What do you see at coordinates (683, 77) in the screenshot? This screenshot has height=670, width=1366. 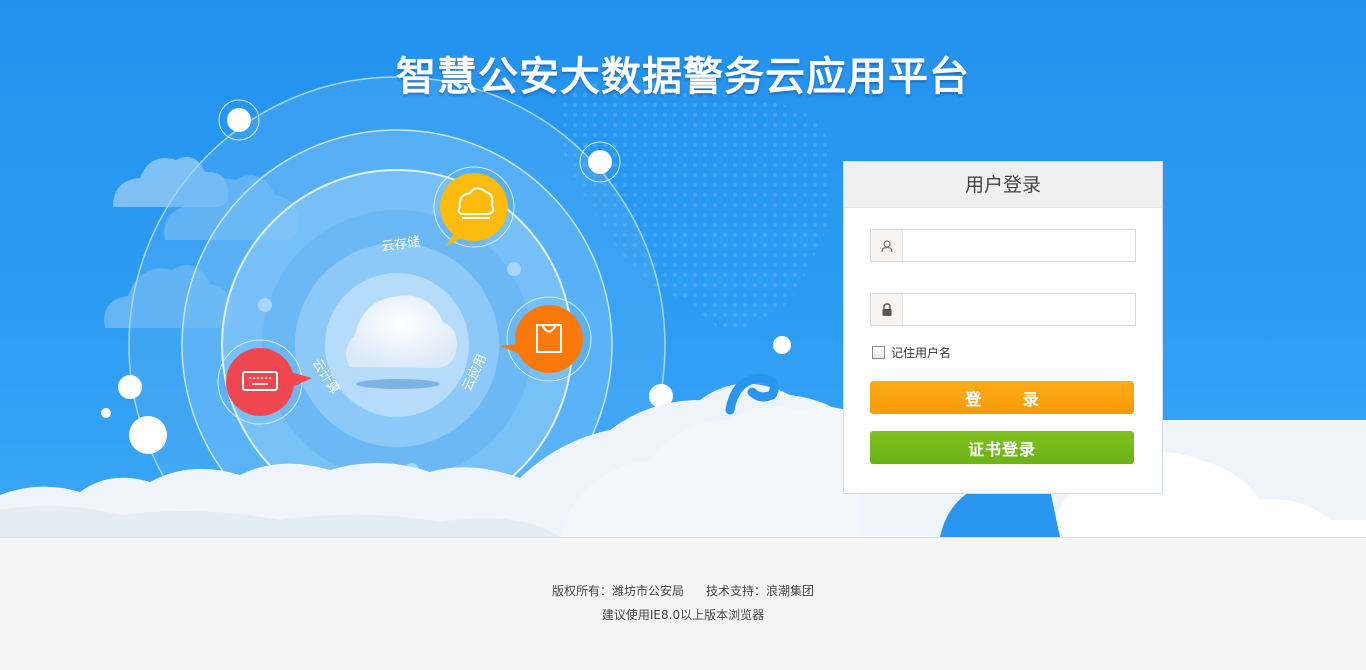 I see `page-title: 智慧公安大数据警务云应用平台` at bounding box center [683, 77].